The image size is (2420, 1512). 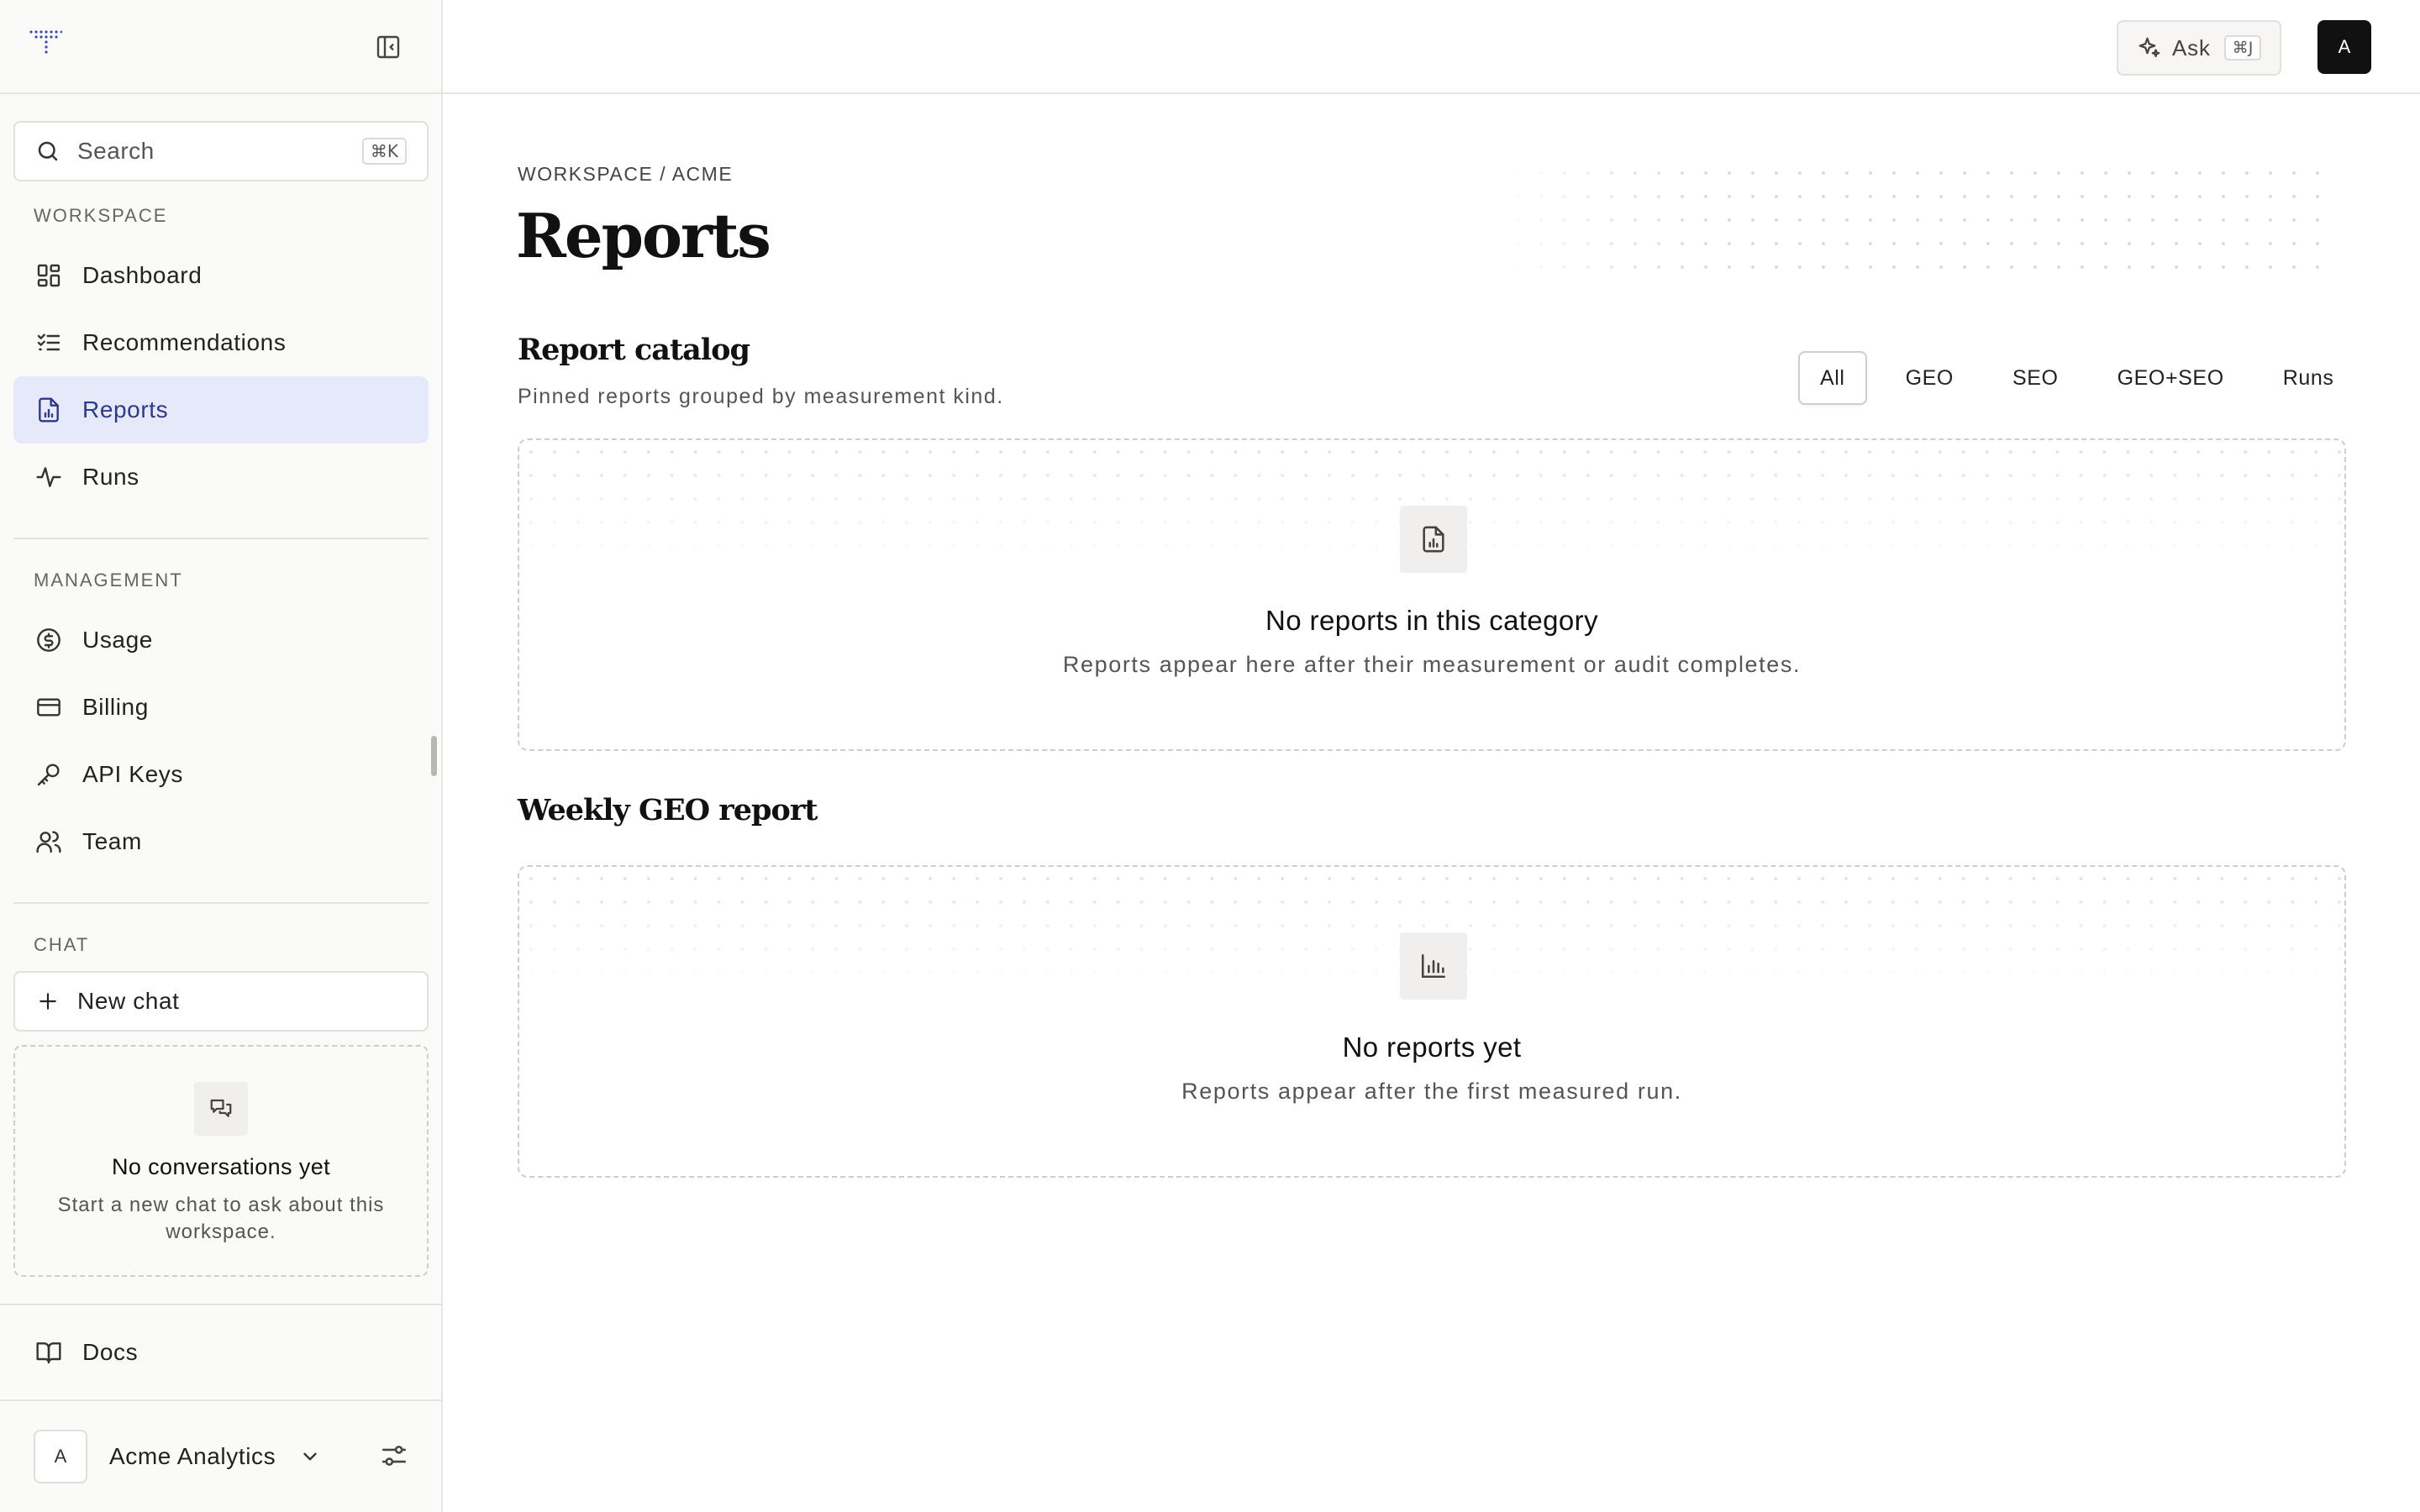 What do you see at coordinates (221, 410) in the screenshot?
I see `sidebar-item-reports: Reports` at bounding box center [221, 410].